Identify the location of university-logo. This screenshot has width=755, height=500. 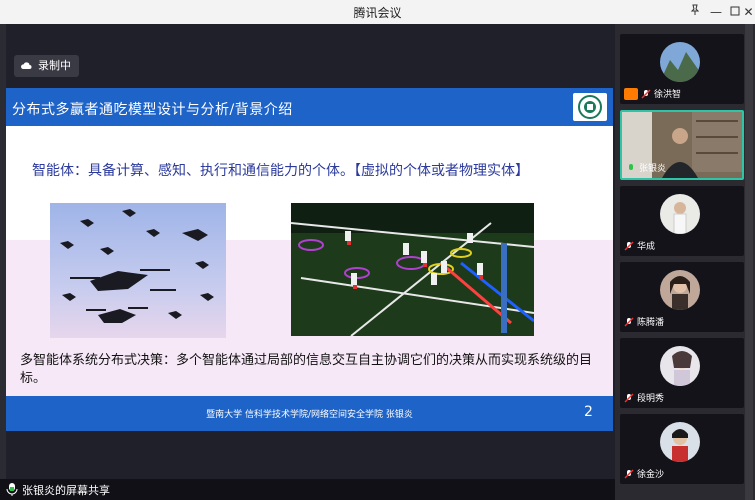
(590, 107).